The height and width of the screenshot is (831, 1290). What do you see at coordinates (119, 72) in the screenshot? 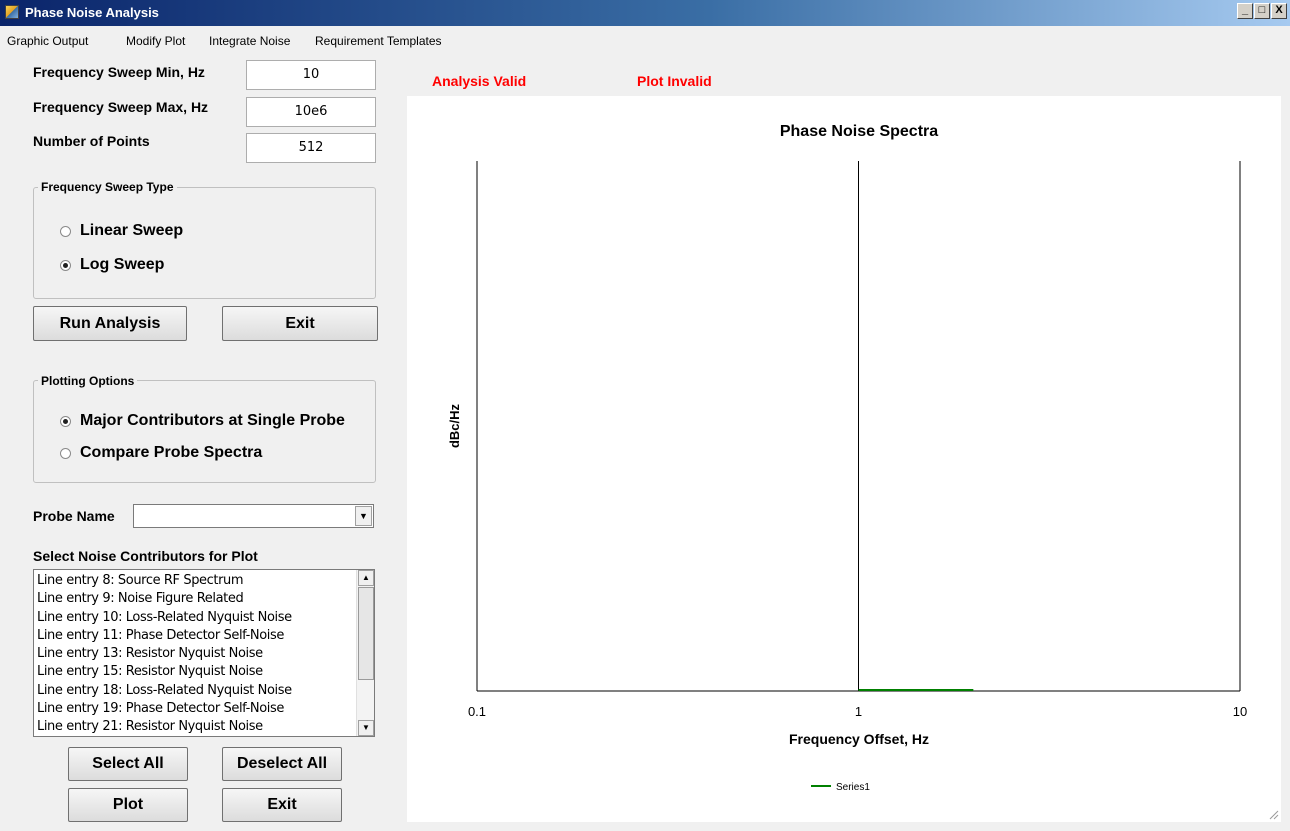
I see `sweep-min-label: Frequency Sweep Min, Hz` at bounding box center [119, 72].